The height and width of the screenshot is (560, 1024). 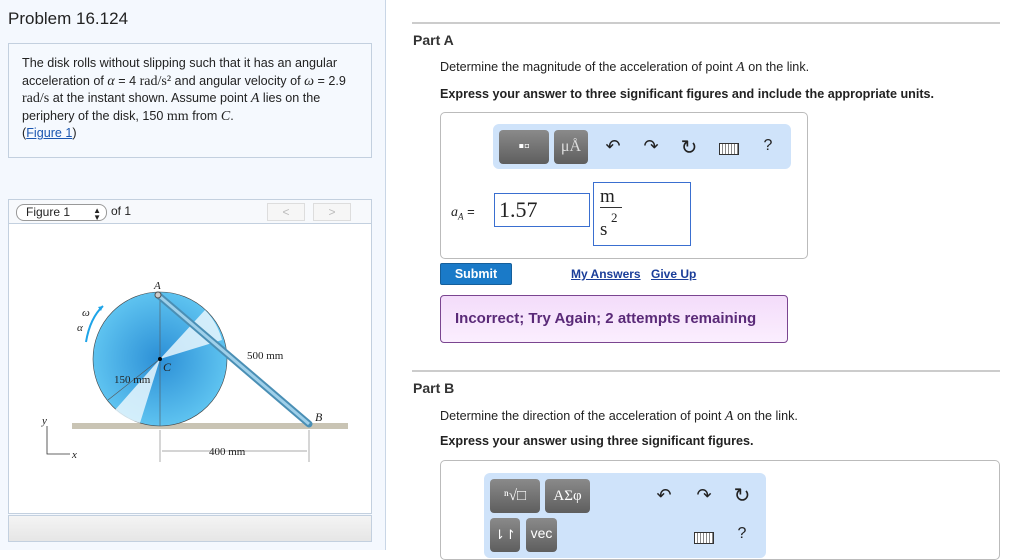 I want to click on units-button: μÅ, so click(x=571, y=147).